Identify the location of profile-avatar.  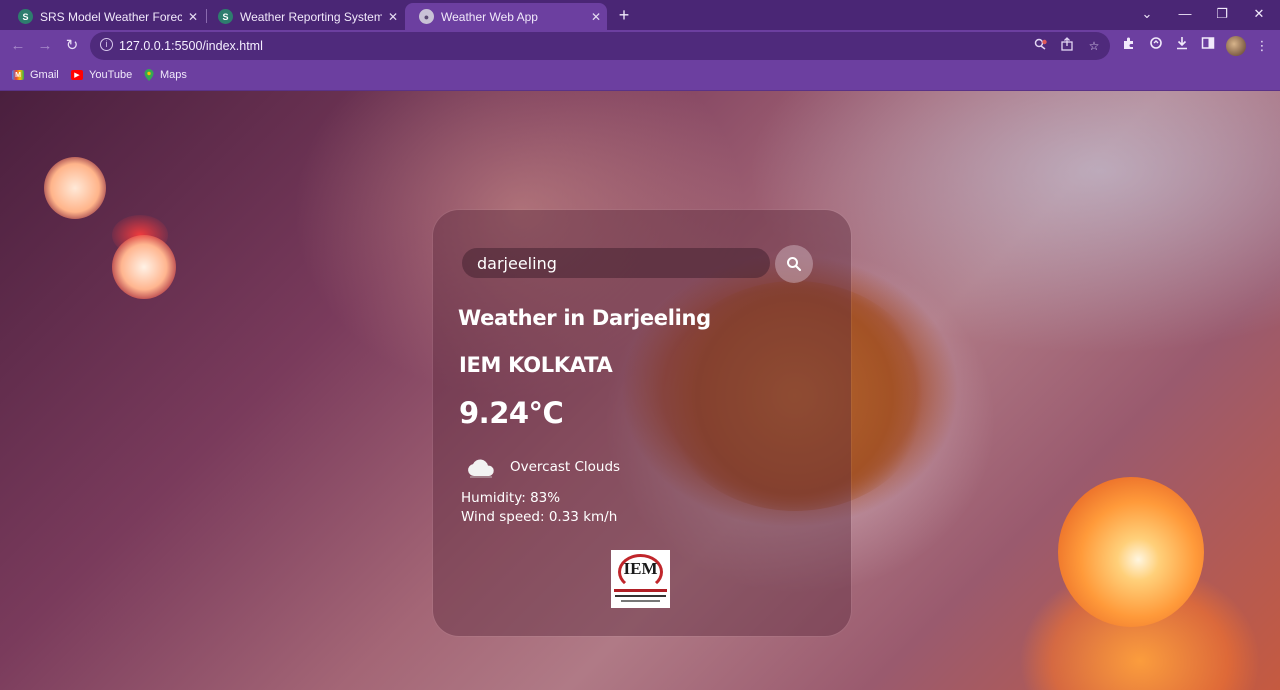
(1236, 46).